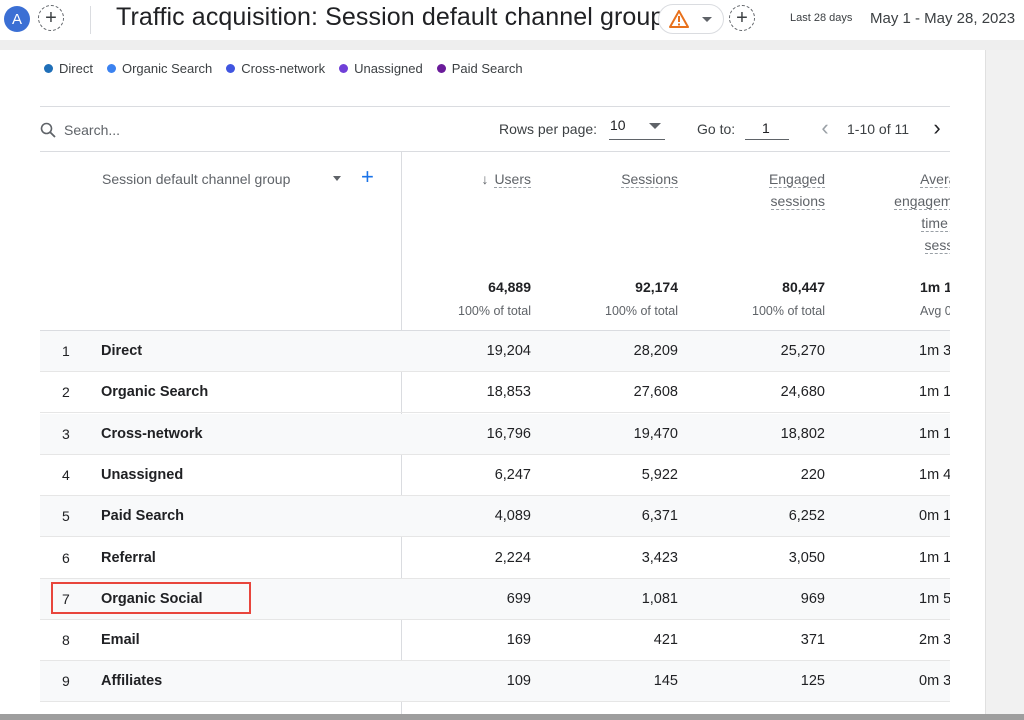 The image size is (1024, 720). What do you see at coordinates (66, 351) in the screenshot?
I see `row-index: 1` at bounding box center [66, 351].